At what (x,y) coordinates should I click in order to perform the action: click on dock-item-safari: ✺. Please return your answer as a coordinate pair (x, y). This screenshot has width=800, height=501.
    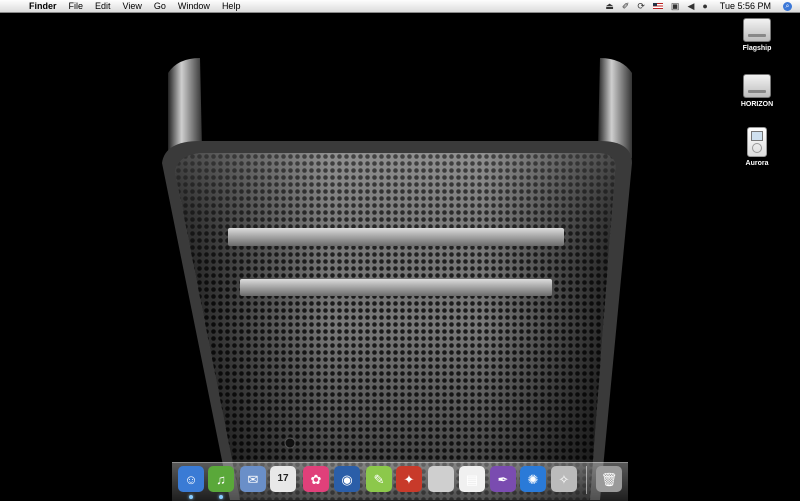
    Looking at the image, I should click on (533, 479).